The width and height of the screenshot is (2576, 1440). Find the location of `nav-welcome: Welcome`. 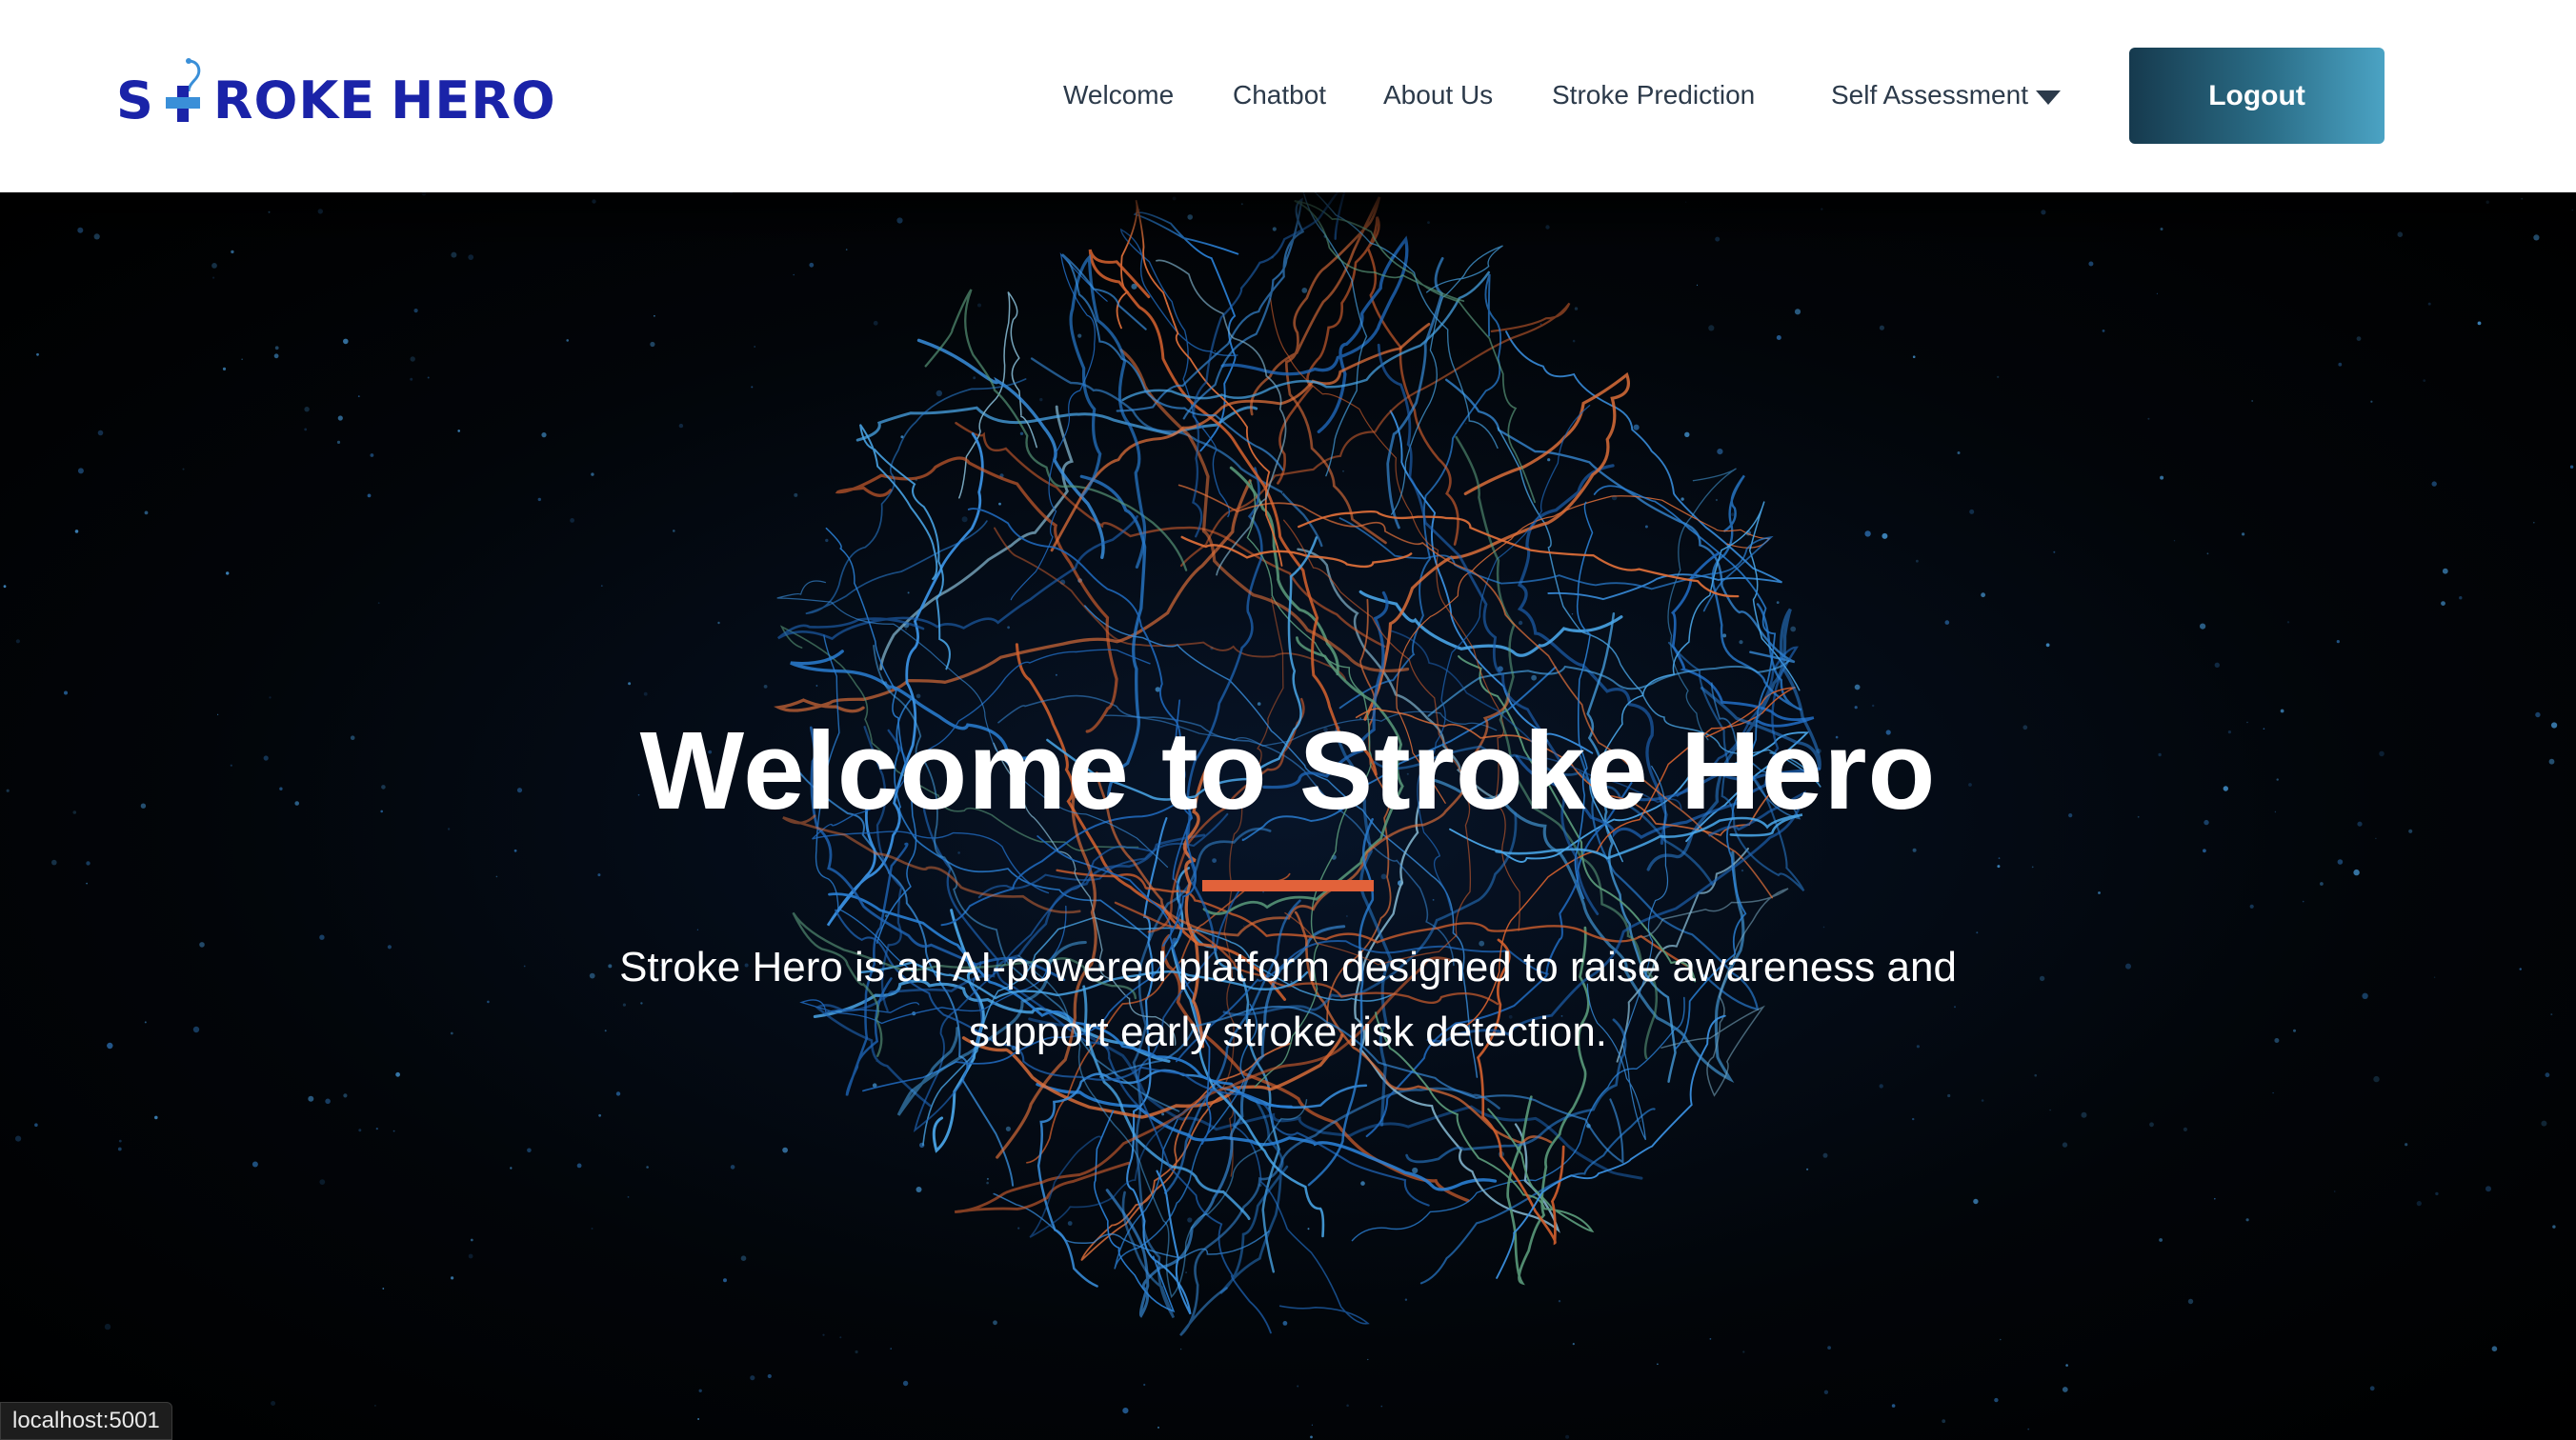

nav-welcome: Welcome is located at coordinates (1118, 95).